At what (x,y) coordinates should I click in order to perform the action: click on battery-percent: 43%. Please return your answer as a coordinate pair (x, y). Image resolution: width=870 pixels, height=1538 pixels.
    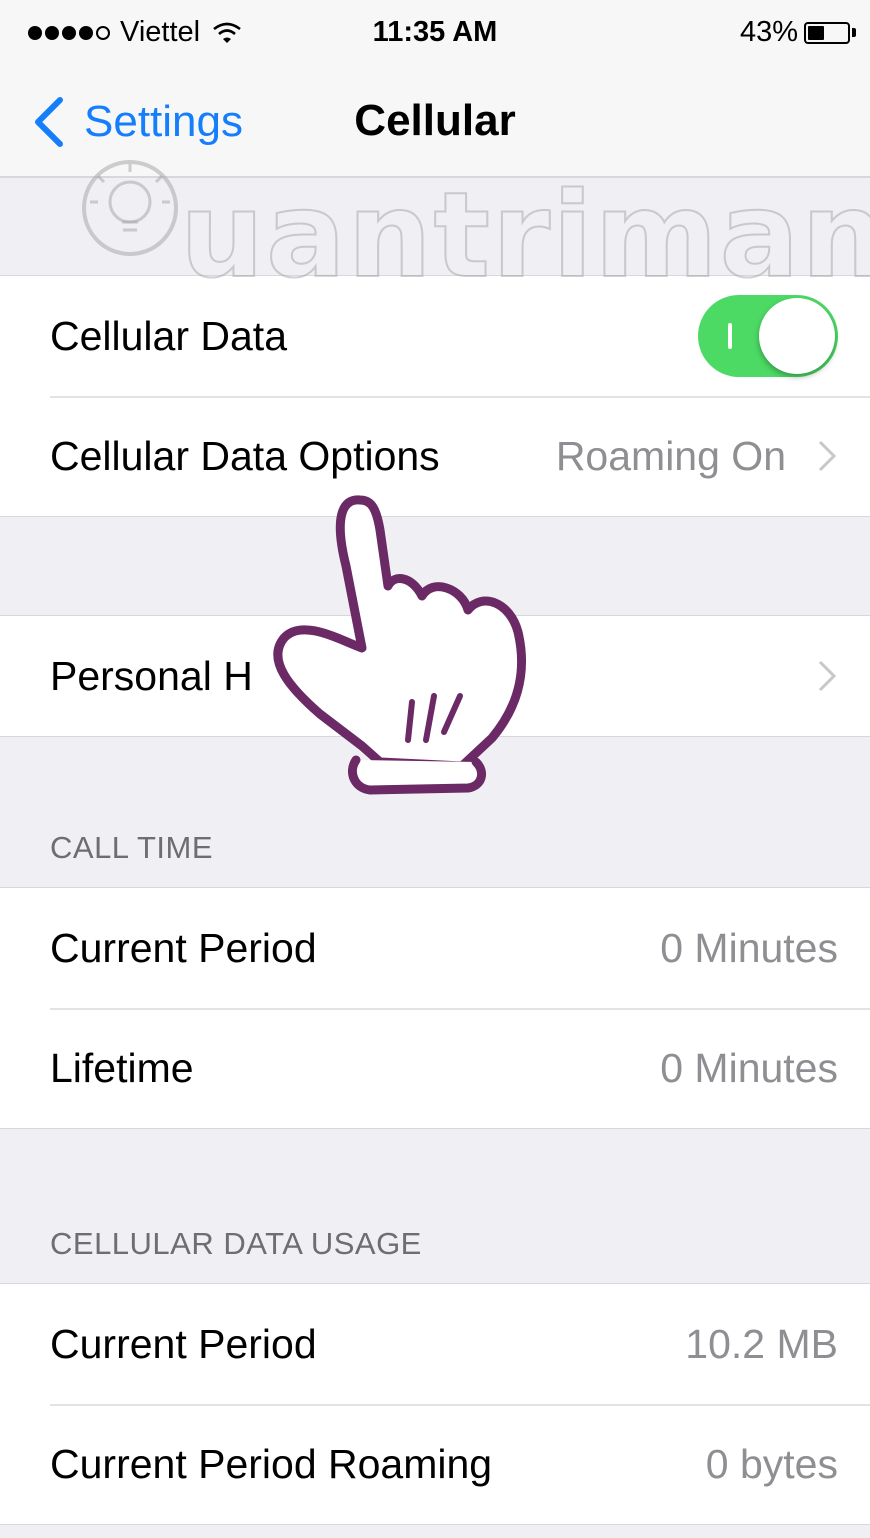
    Looking at the image, I should click on (768, 32).